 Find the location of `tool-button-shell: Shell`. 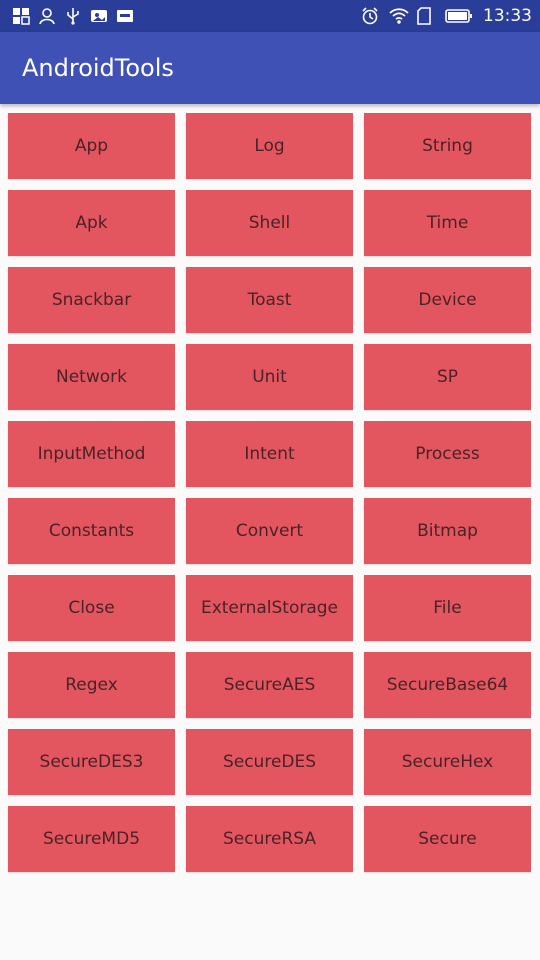

tool-button-shell: Shell is located at coordinates (269, 223).